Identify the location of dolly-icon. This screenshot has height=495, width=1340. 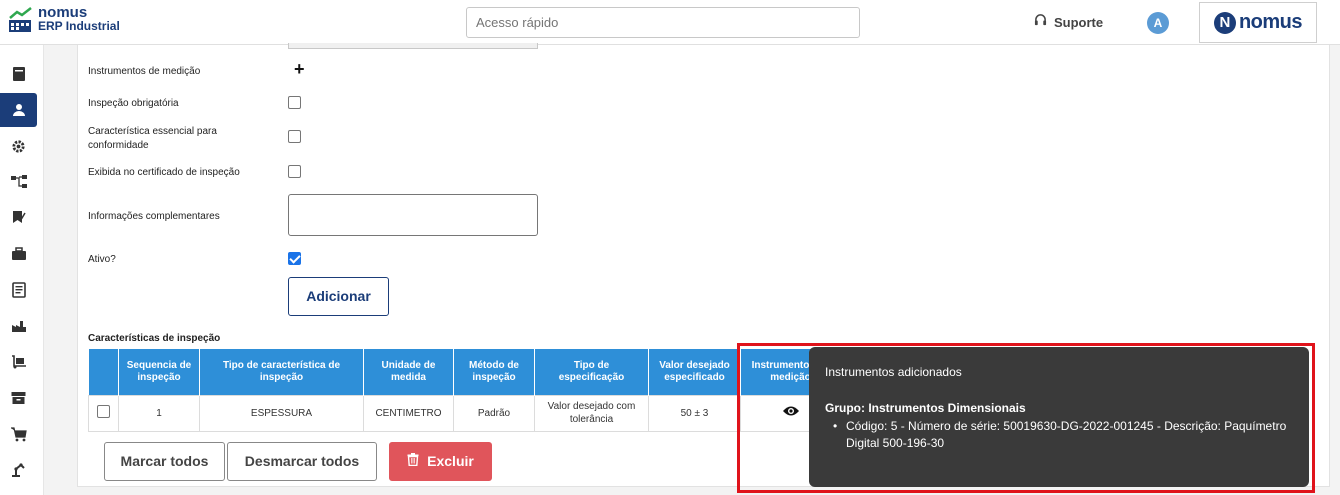
(18, 362).